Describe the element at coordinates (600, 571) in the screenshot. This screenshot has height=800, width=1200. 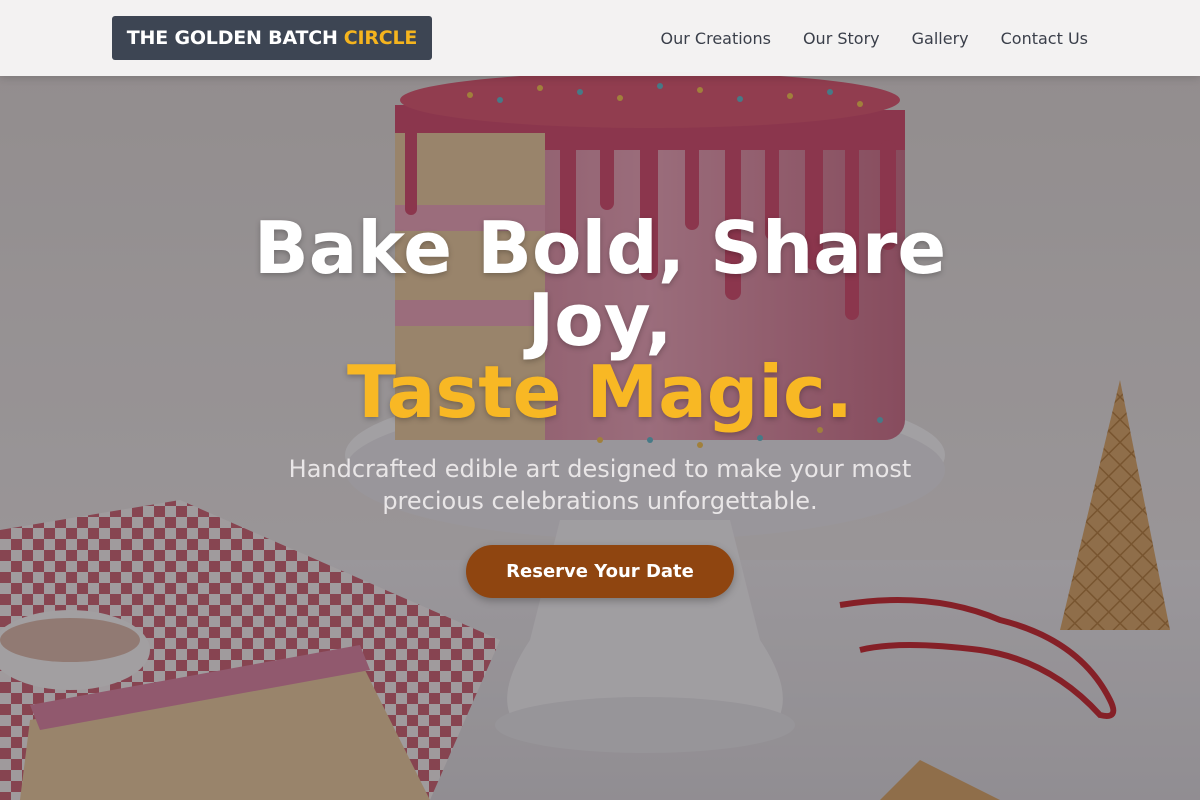
I see `reserve-date-button: Reserve Your Date` at that location.